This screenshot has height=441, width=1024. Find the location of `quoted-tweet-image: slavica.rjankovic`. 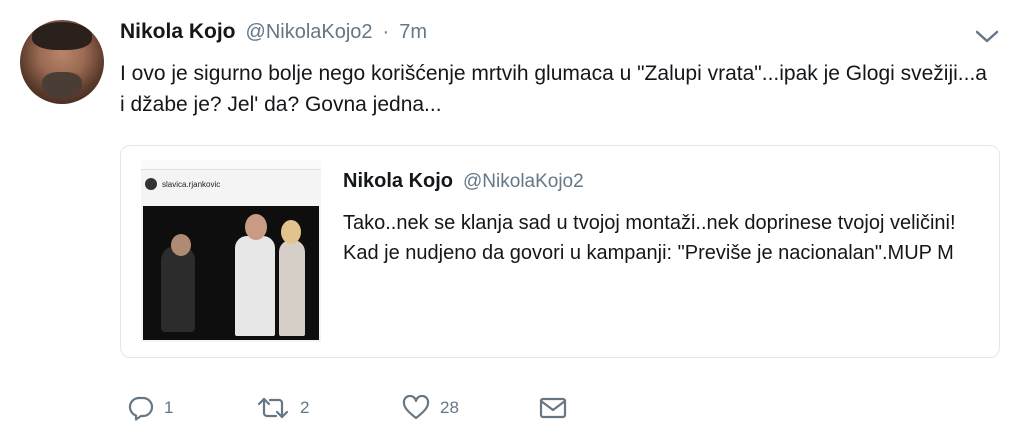

quoted-tweet-image: slavica.rjankovic is located at coordinates (231, 251).